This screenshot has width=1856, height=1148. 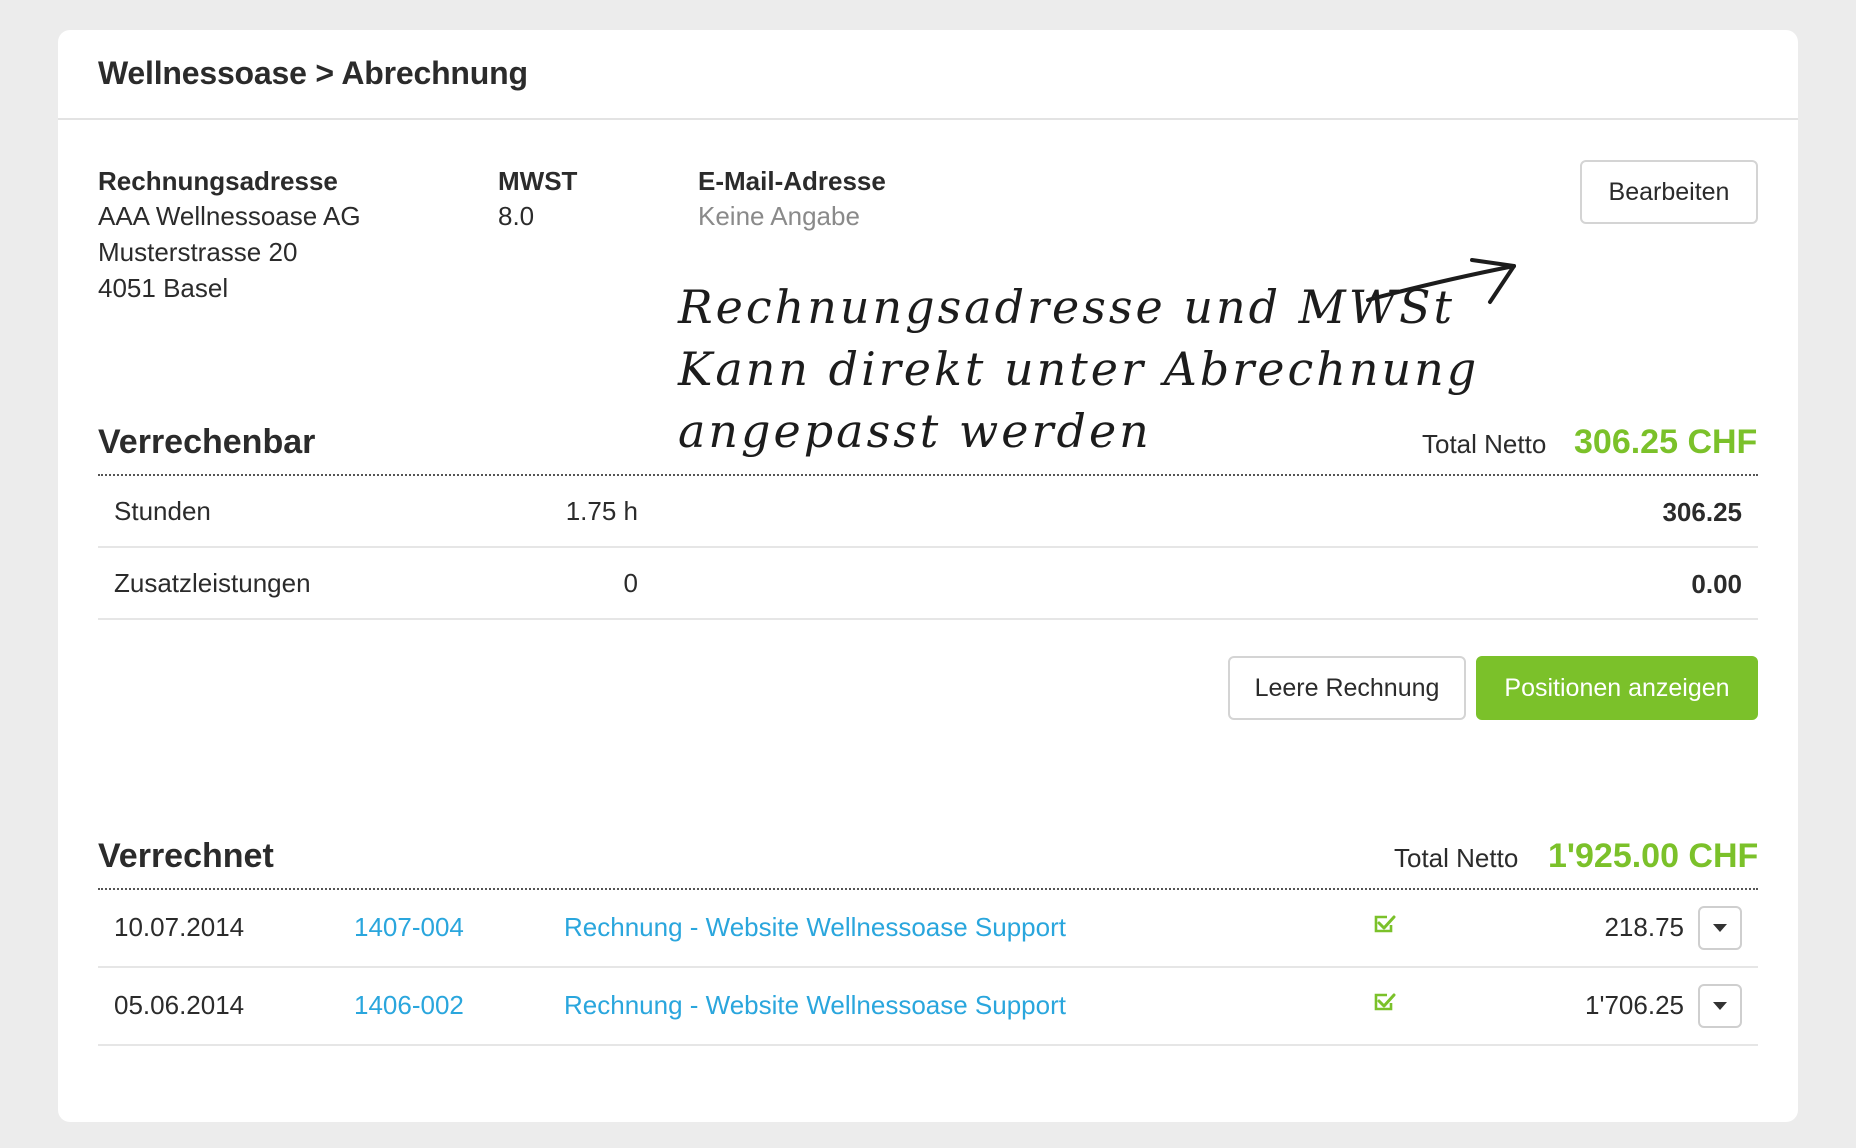 What do you see at coordinates (409, 1005) in the screenshot?
I see `invoice-number-link: 1406-002` at bounding box center [409, 1005].